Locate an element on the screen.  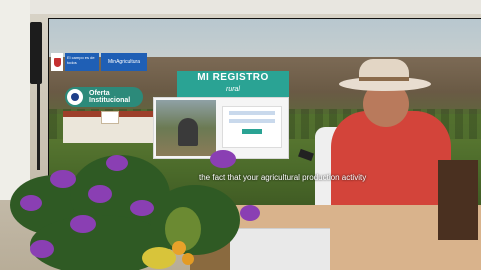
institution-icon is located at coordinates (75, 97).